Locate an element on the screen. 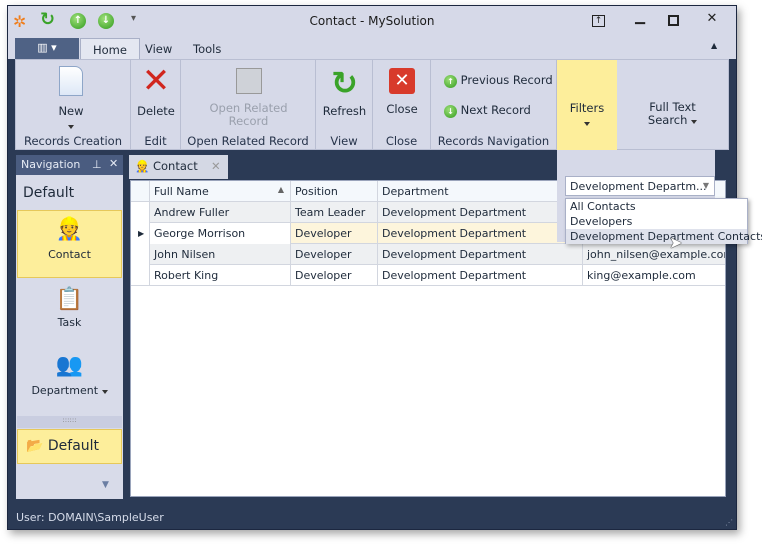 The width and height of the screenshot is (762, 545). splitter-handle: :::::: is located at coordinates (69, 422).